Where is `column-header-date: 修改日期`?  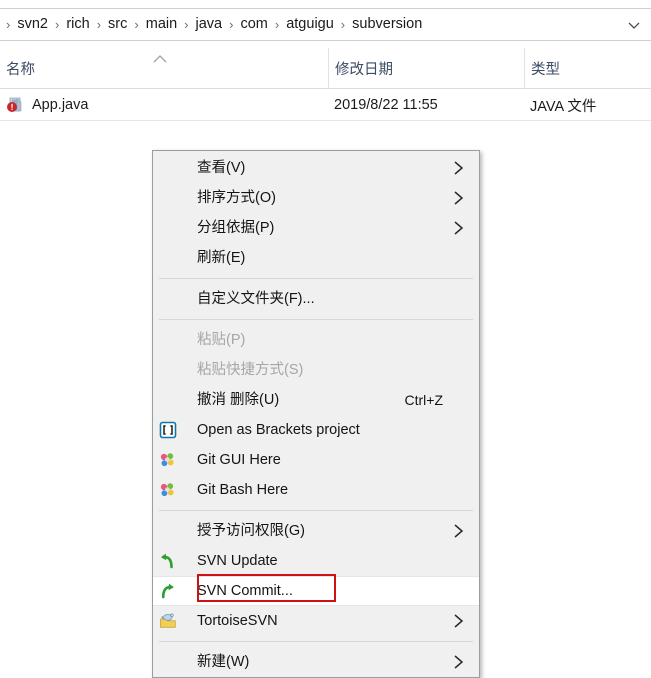 column-header-date: 修改日期 is located at coordinates (426, 68).